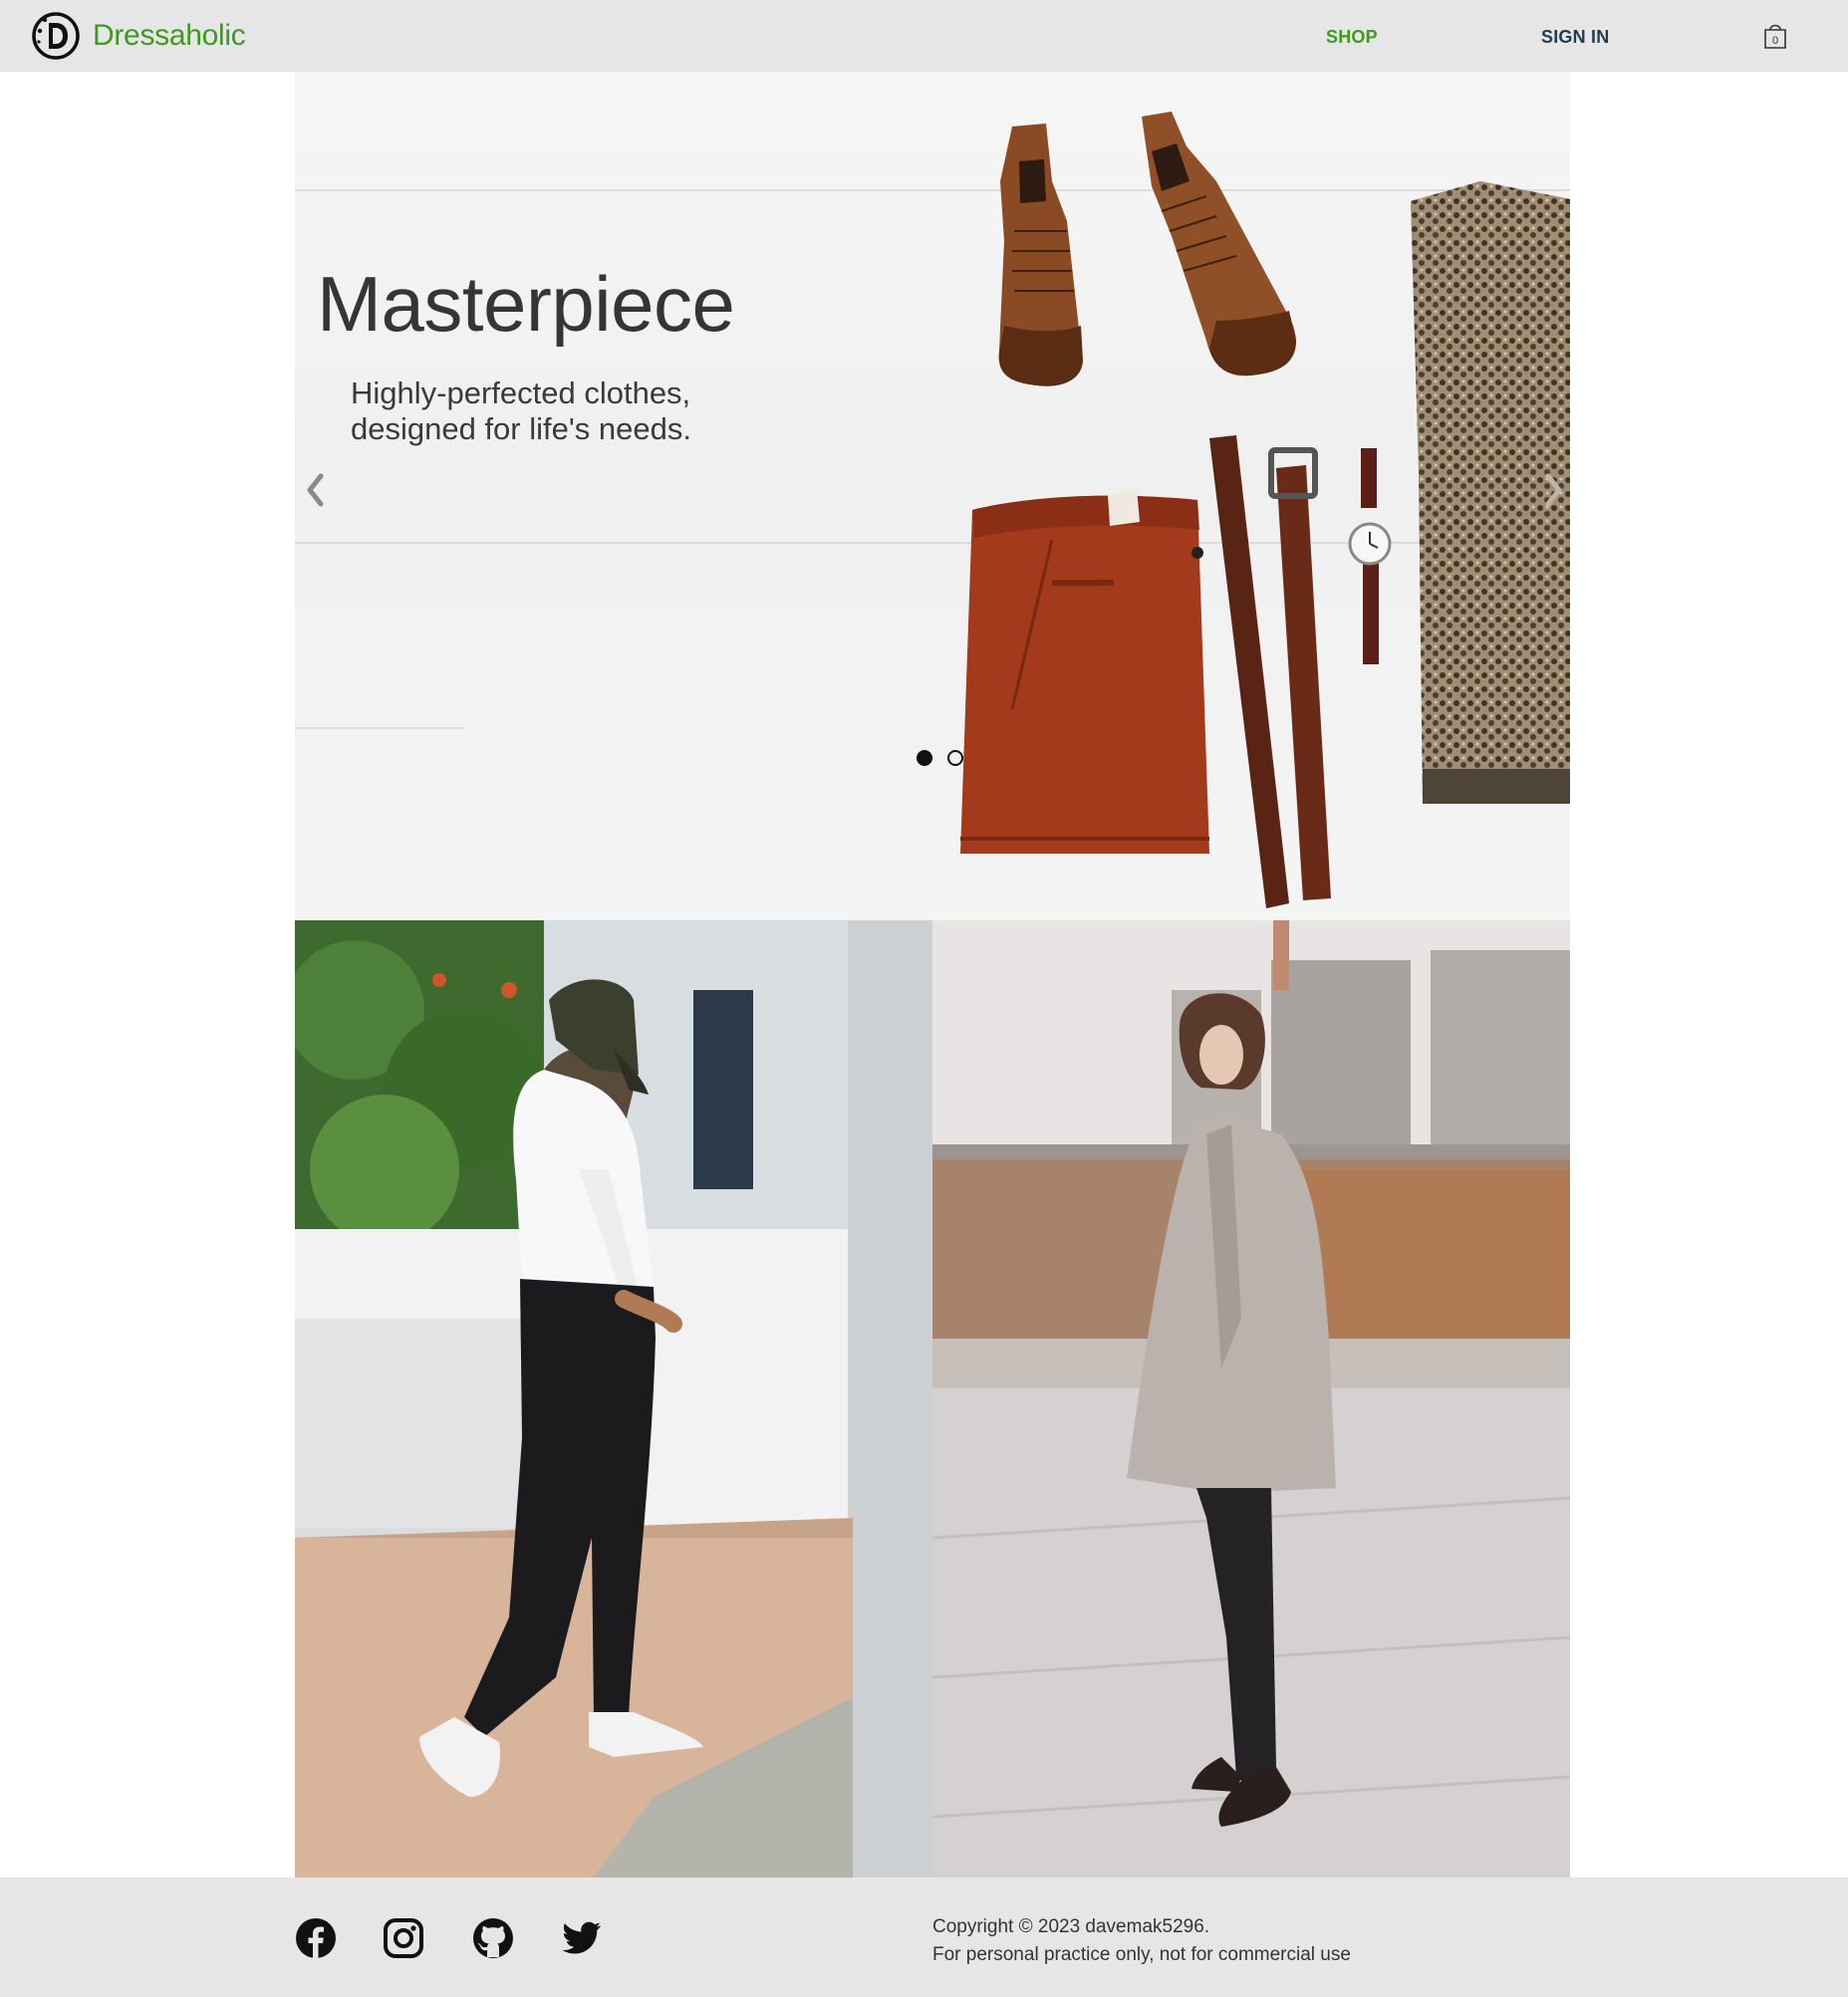 This screenshot has width=1848, height=1997. I want to click on rust-chinos, so click(1085, 671).